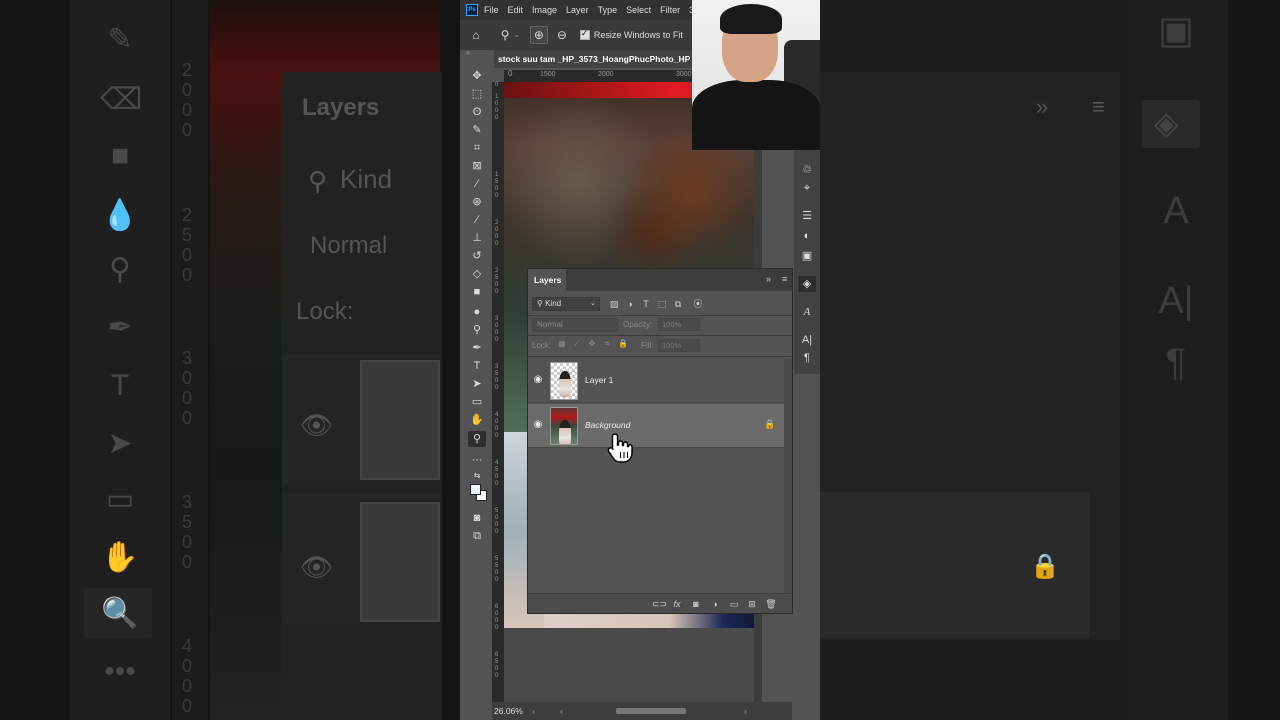 This screenshot has width=1280, height=720. I want to click on lock-transparent-icon: ▦, so click(562, 343).